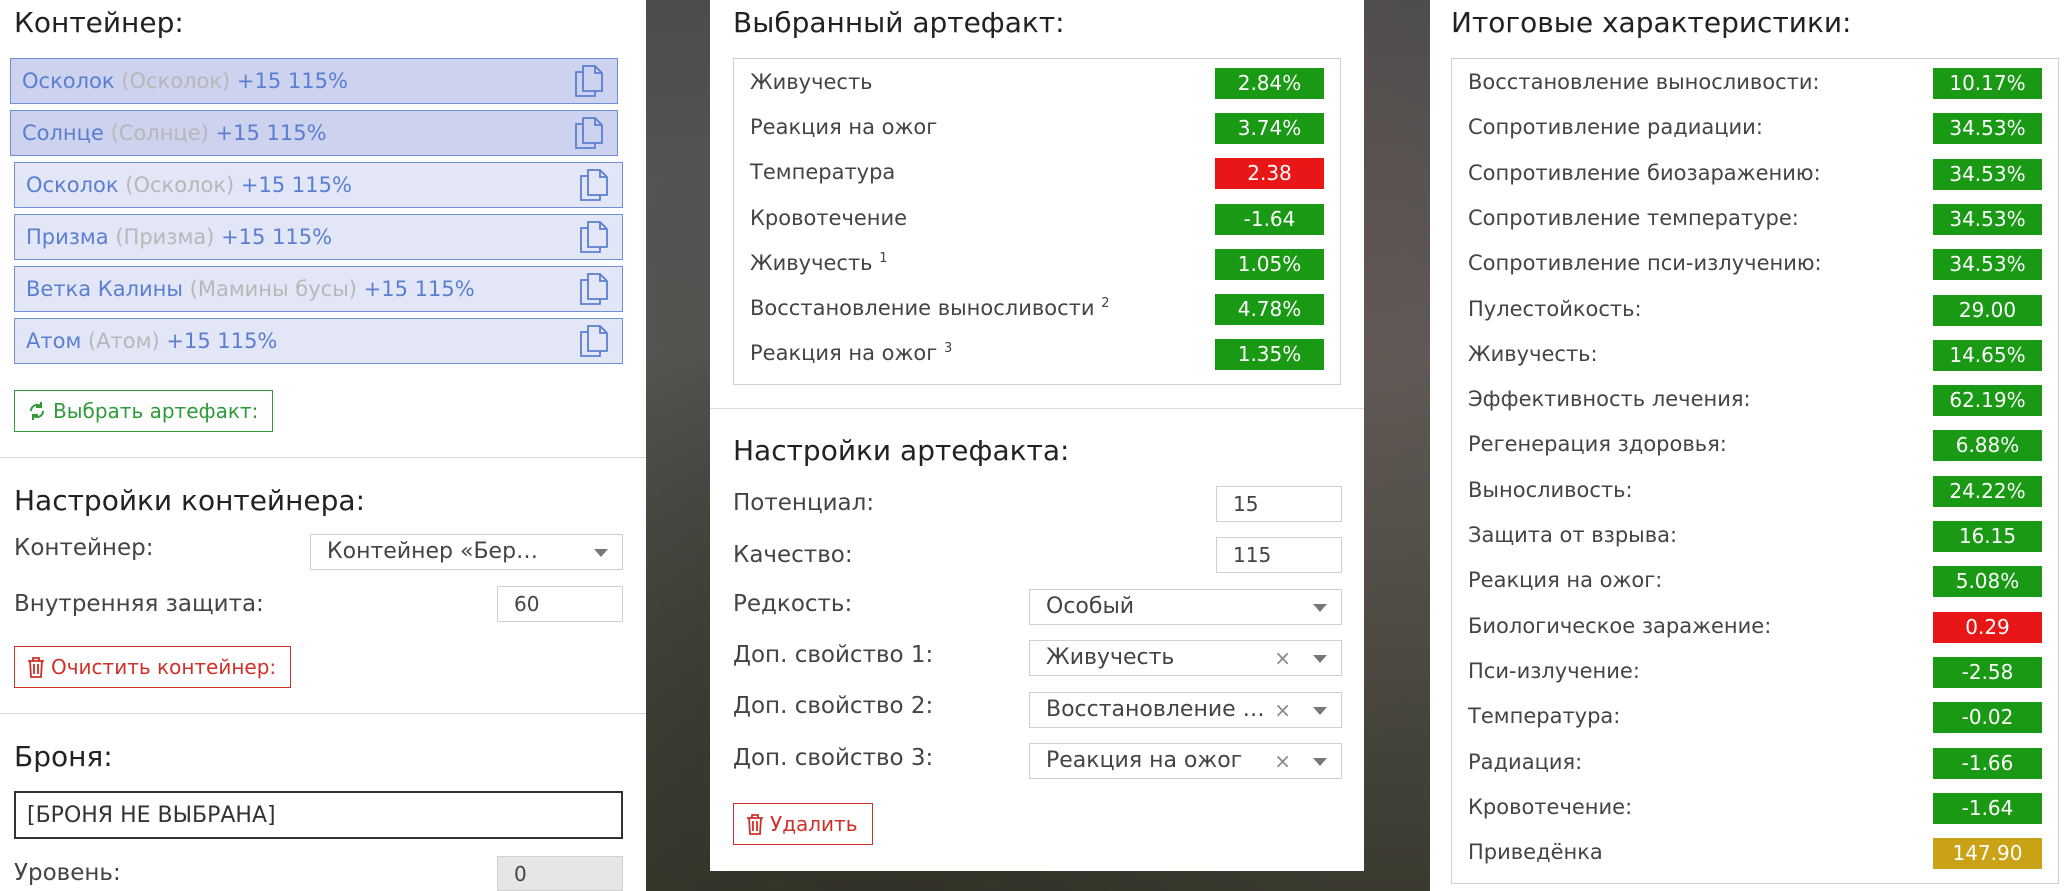 The image size is (2071, 891). What do you see at coordinates (1279, 555) in the screenshot?
I see `quality-input: 115` at bounding box center [1279, 555].